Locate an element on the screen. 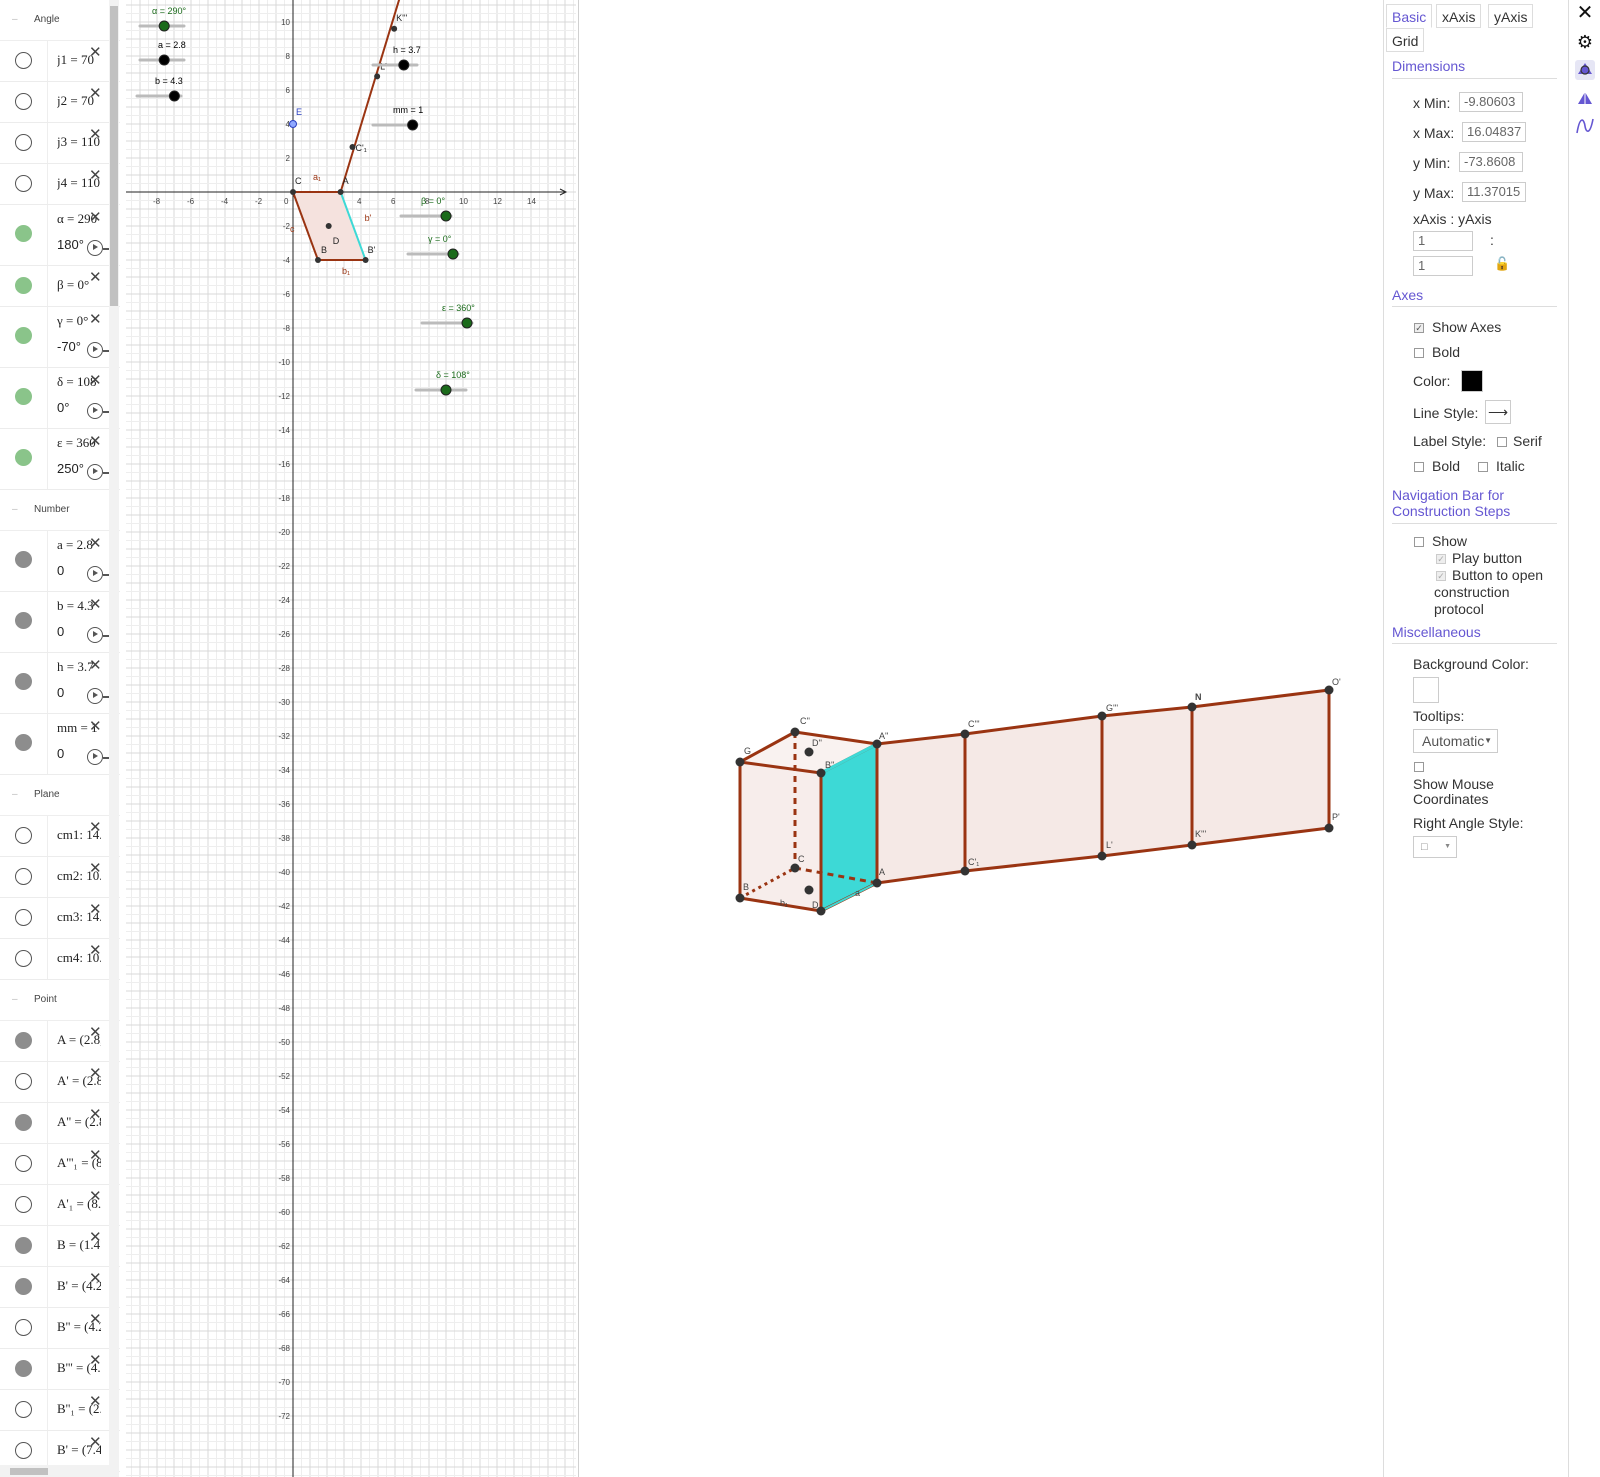 The image size is (1600, 1477). nav-show-checkbox is located at coordinates (1419, 542).